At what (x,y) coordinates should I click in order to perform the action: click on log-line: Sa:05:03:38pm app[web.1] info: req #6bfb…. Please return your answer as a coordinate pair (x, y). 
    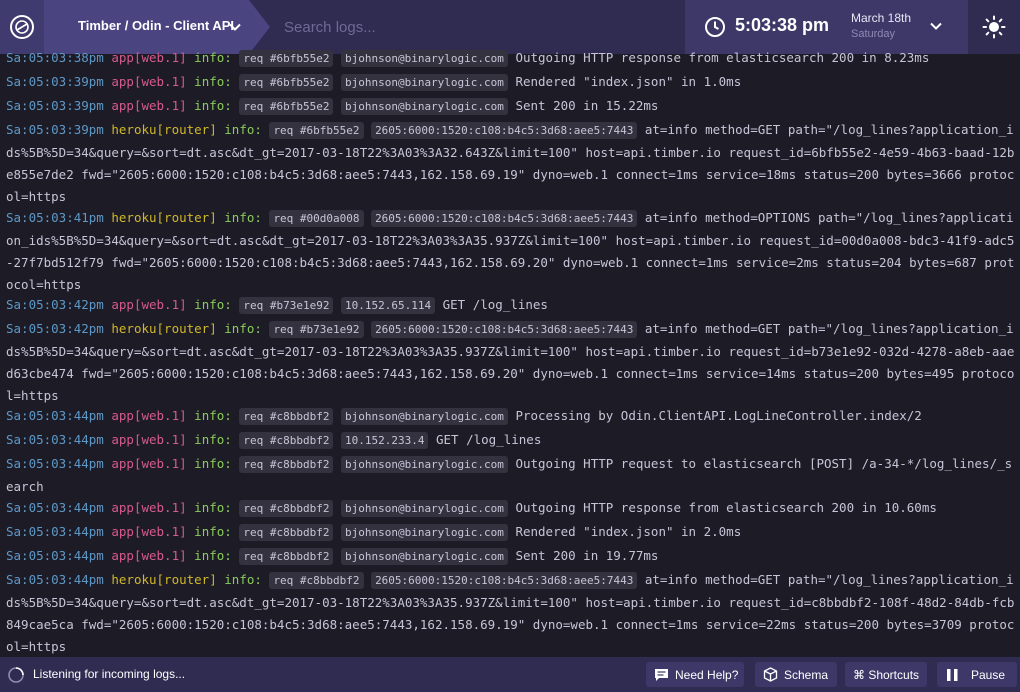
    Looking at the image, I should click on (512, 58).